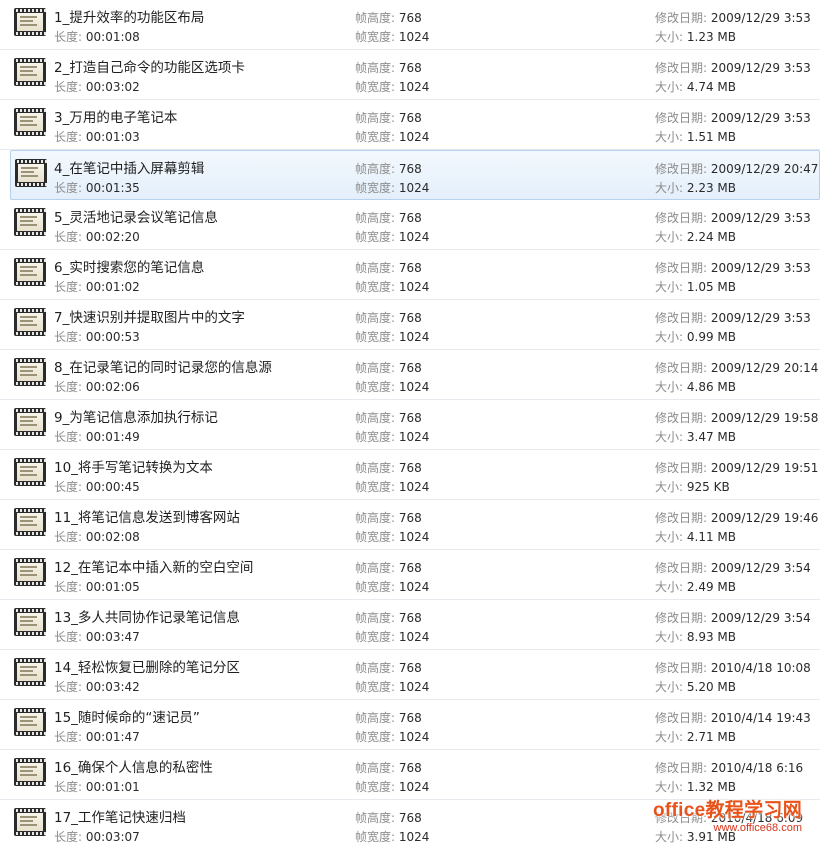  I want to click on file-title: 15_随时候命的“速记员”, so click(127, 716).